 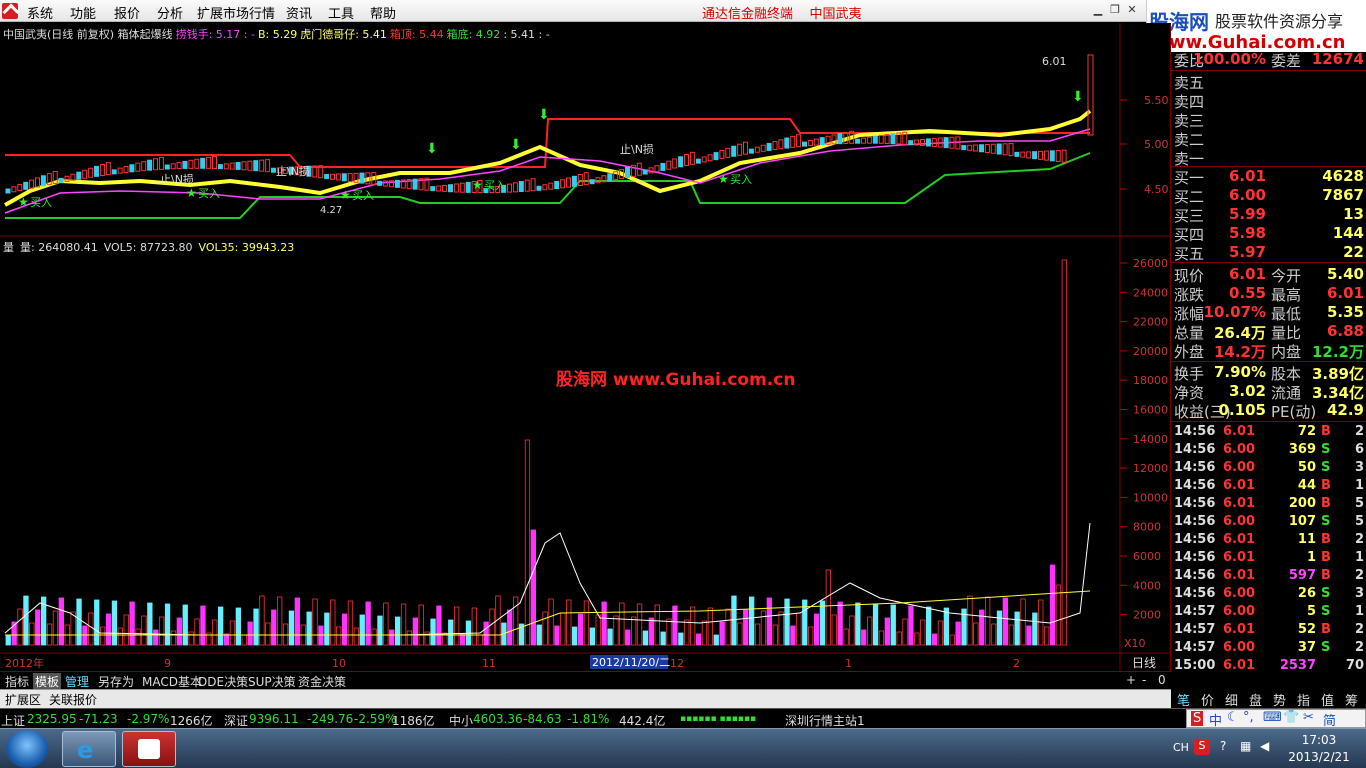 I want to click on sell-level-row: 卖四, so click(x=1269, y=101).